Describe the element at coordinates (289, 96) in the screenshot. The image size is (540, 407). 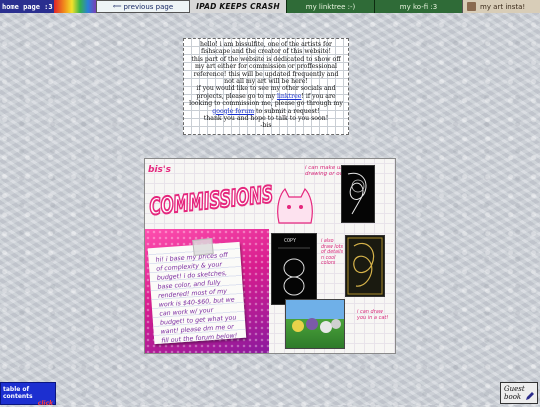
I see `linktree-link: linktree` at that location.